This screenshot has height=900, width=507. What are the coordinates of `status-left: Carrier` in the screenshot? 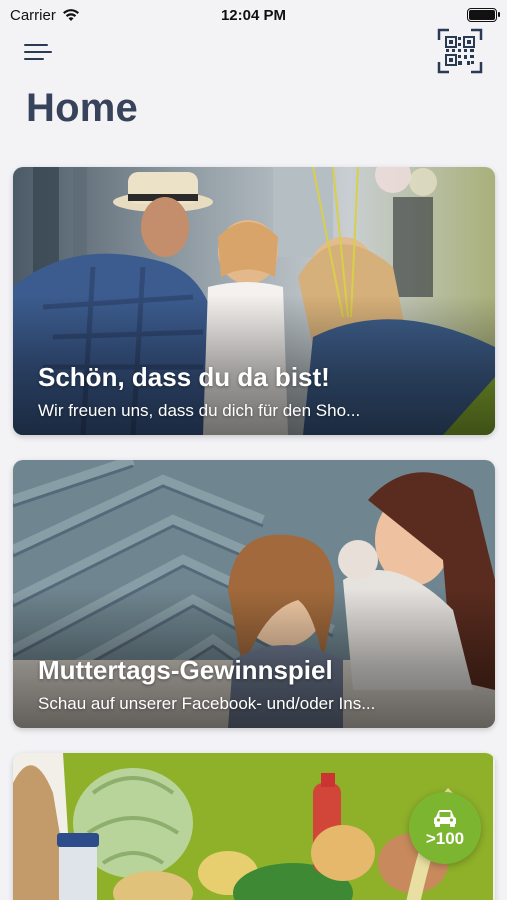 It's located at (45, 15).